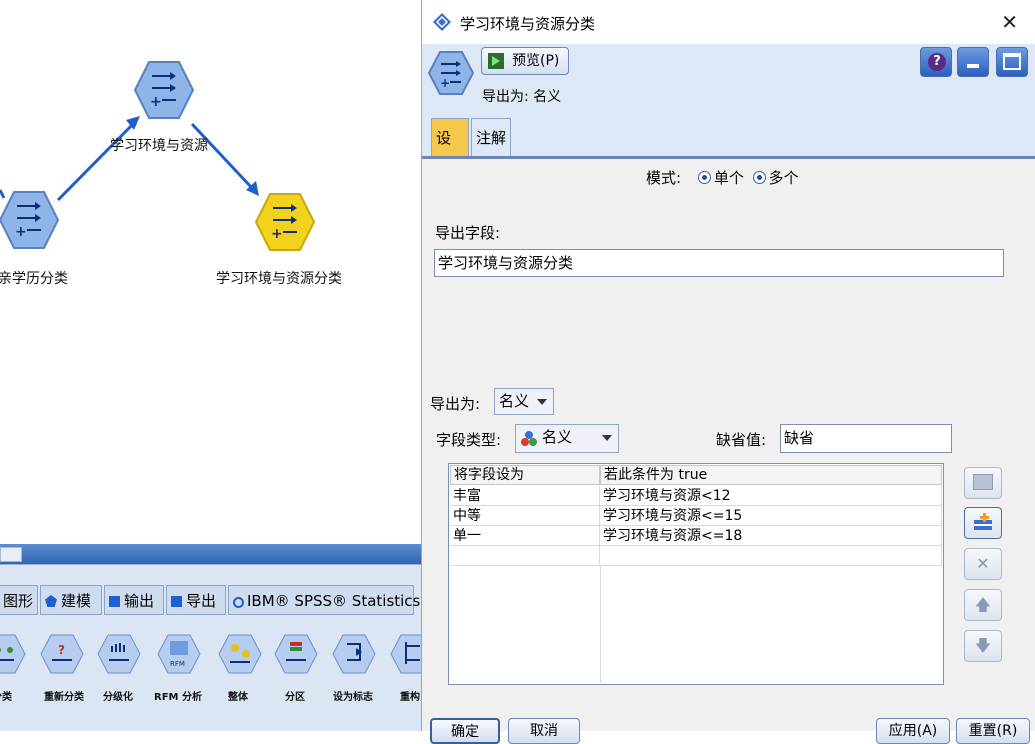  I want to click on palette-nodes: ? RFM 分类 重新分类 分级化 RFM 分析 整体 分区 设为标志 重构, so click(217, 675).